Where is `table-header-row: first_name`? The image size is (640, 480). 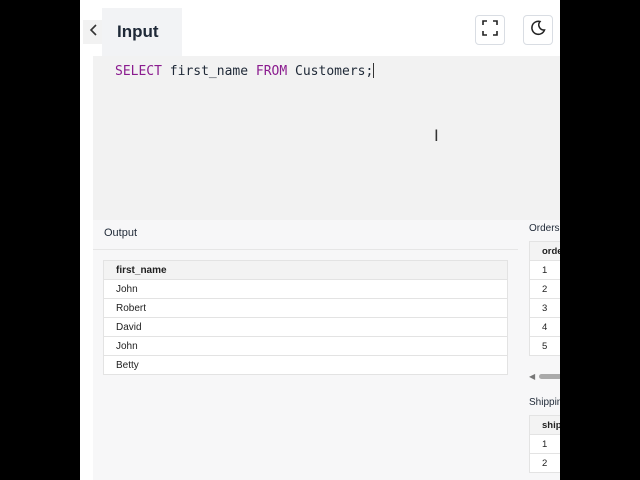 table-header-row: first_name is located at coordinates (305, 270).